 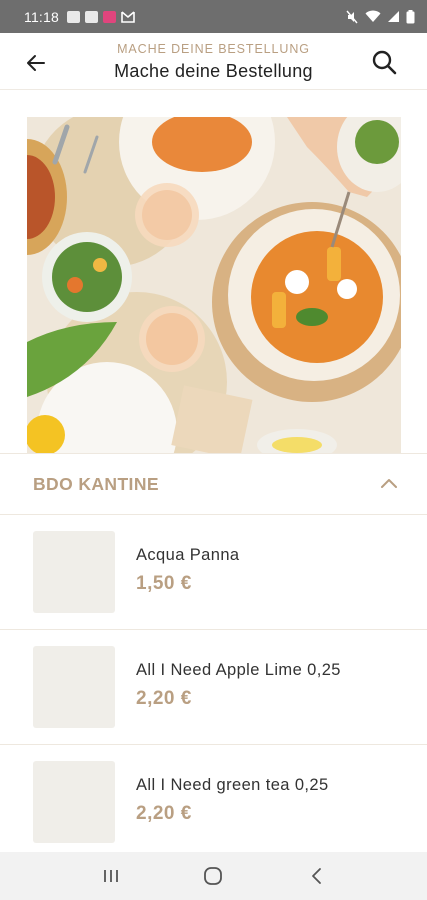 I want to click on battery-icon, so click(x=410, y=16).